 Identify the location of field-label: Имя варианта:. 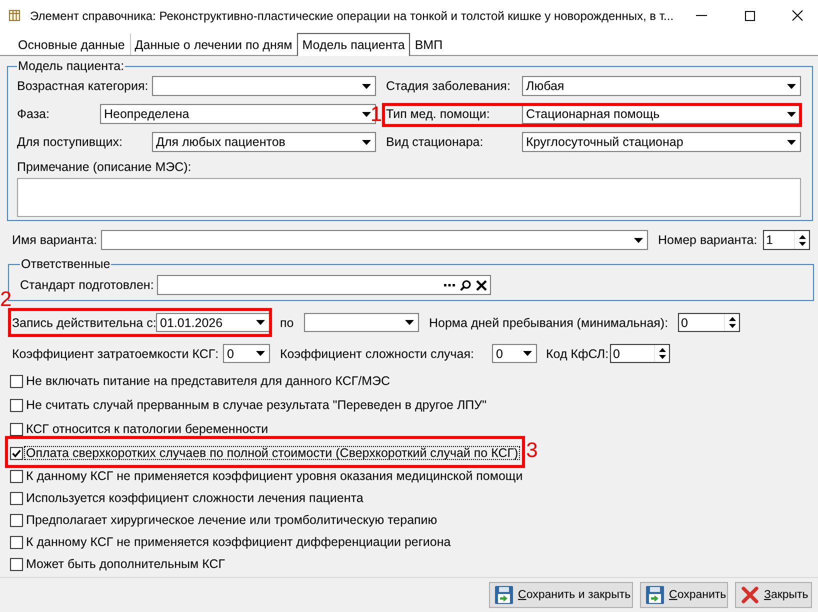
(55, 240).